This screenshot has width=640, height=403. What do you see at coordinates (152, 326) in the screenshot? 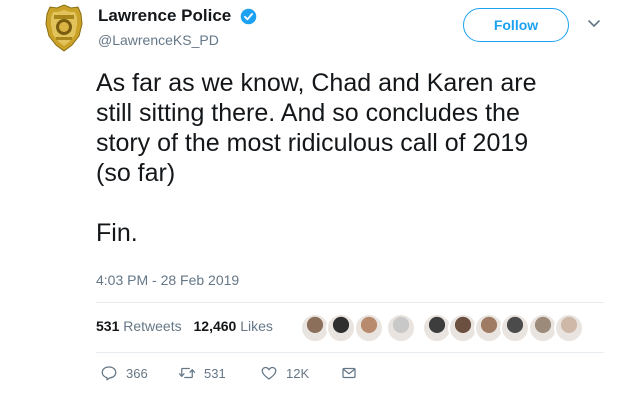
I see `retweets-label: Retweets` at bounding box center [152, 326].